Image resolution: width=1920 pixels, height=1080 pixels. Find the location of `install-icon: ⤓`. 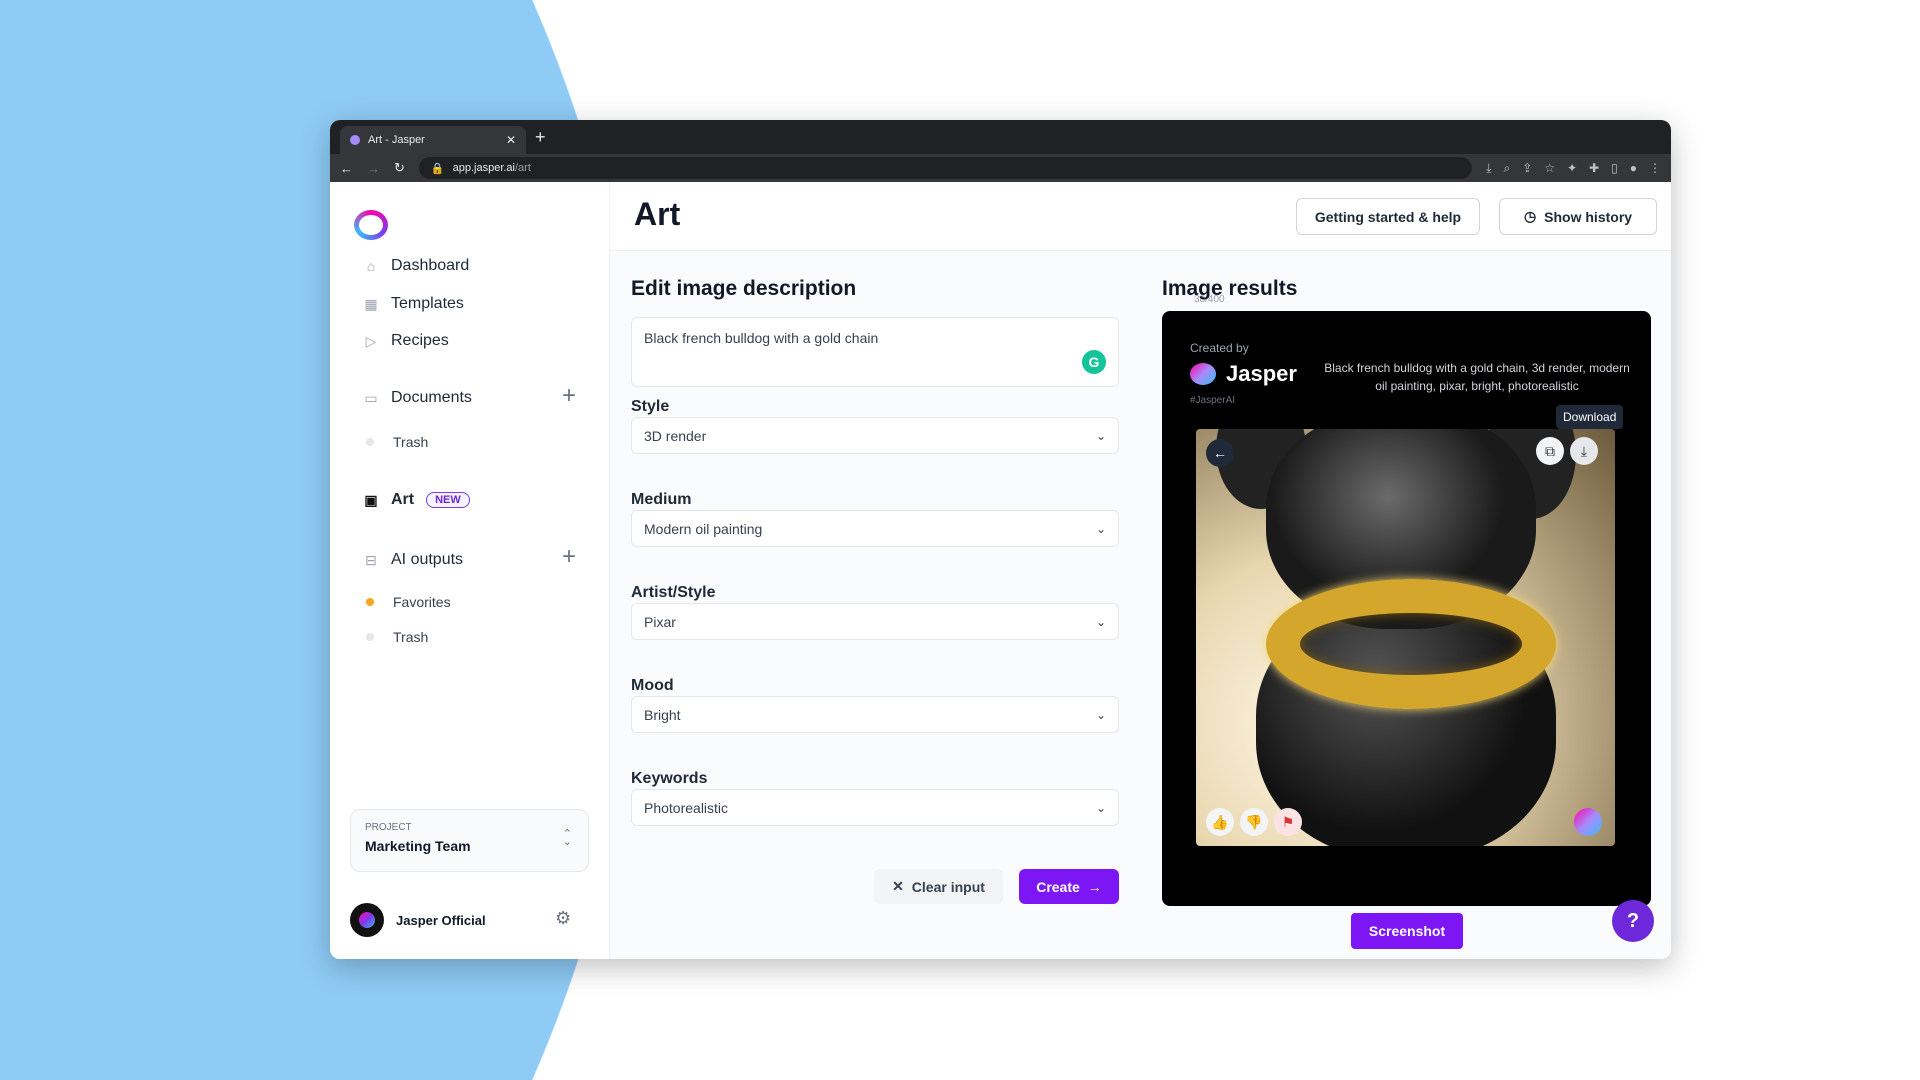

install-icon: ⤓ is located at coordinates (1488, 168).